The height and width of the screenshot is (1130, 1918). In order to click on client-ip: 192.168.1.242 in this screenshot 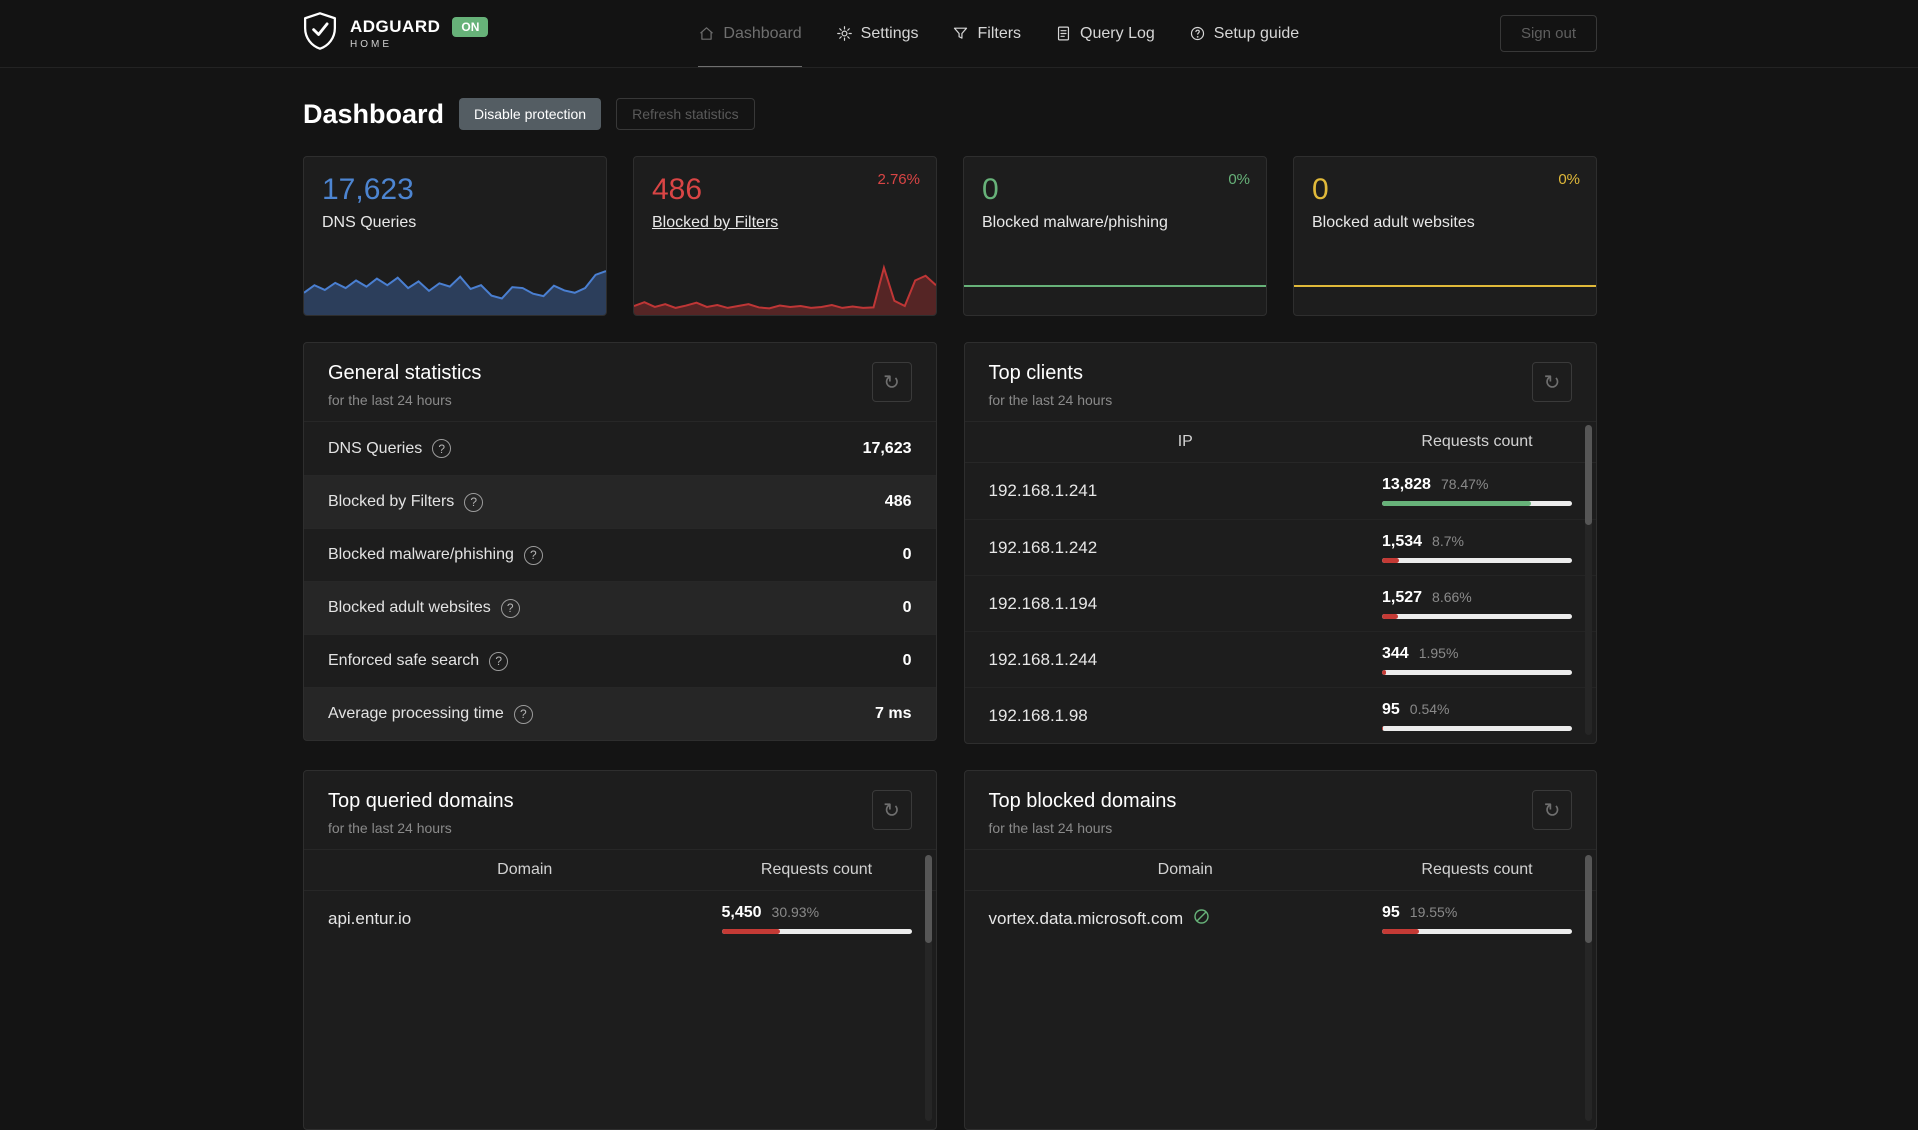, I will do `click(1186, 548)`.